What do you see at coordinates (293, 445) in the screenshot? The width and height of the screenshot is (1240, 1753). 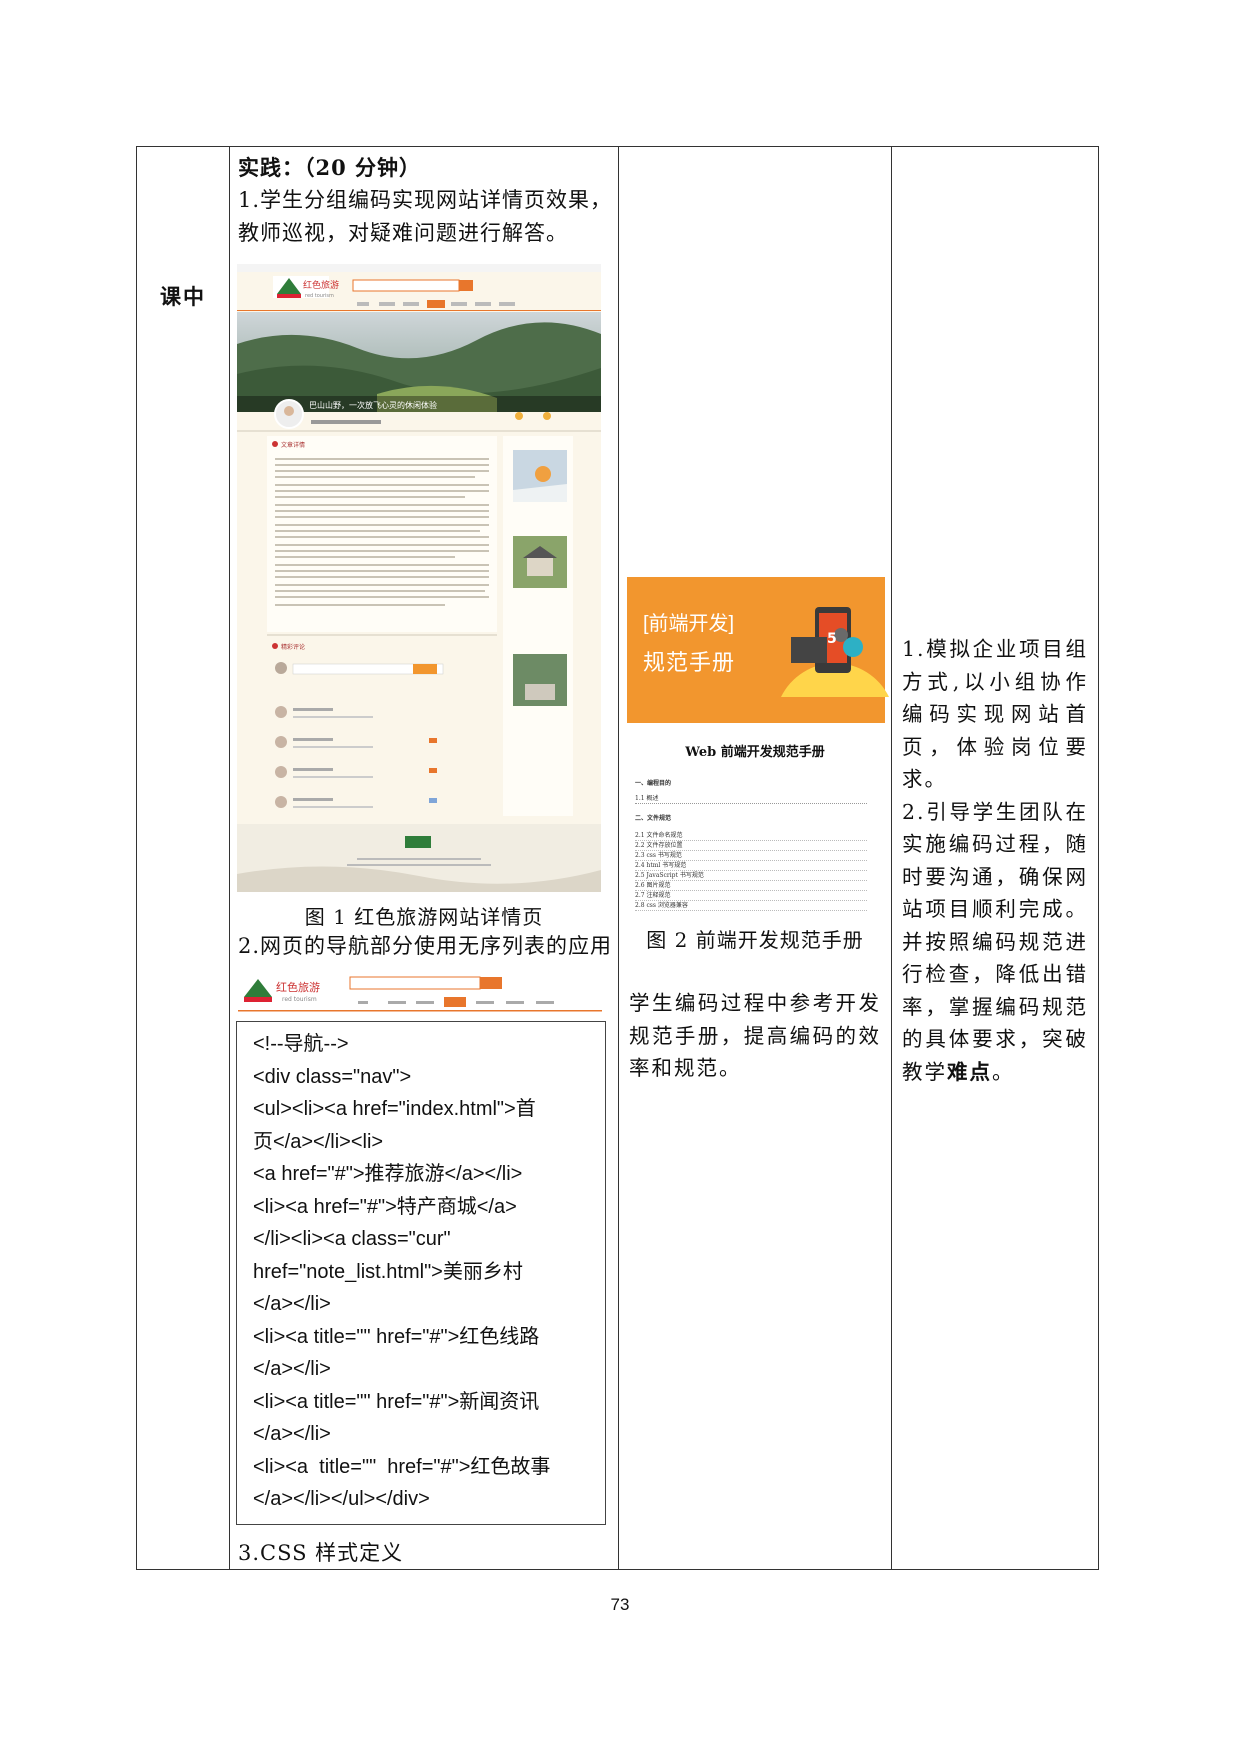 I see `section-article-title: 文章详情` at bounding box center [293, 445].